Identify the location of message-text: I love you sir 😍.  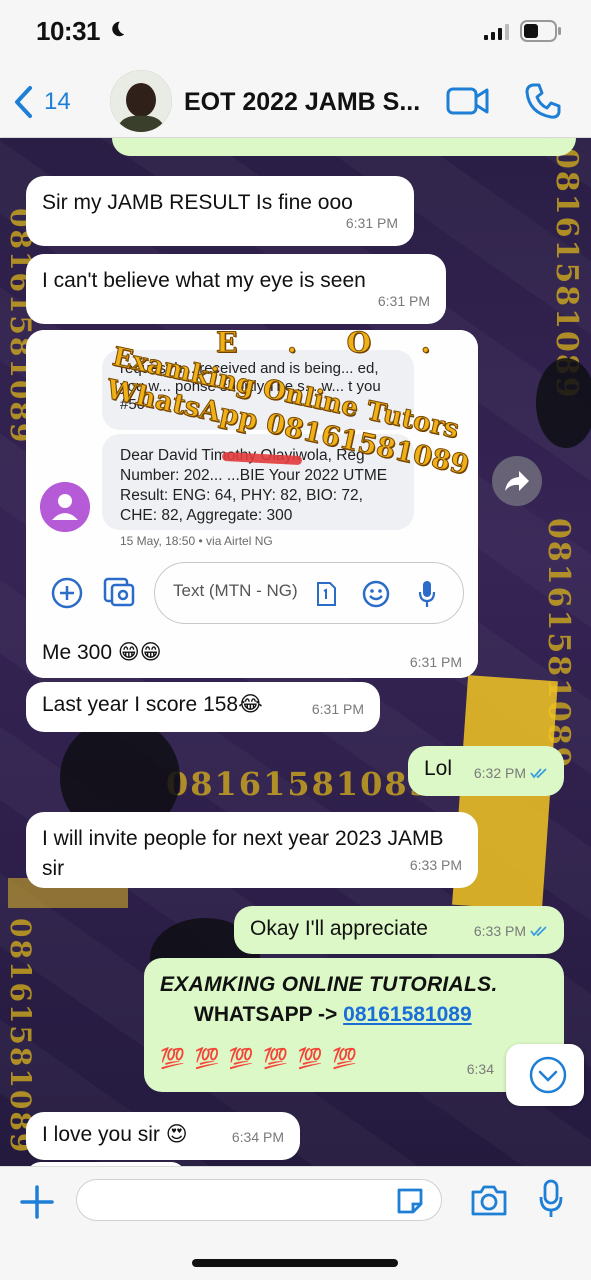
(115, 1134).